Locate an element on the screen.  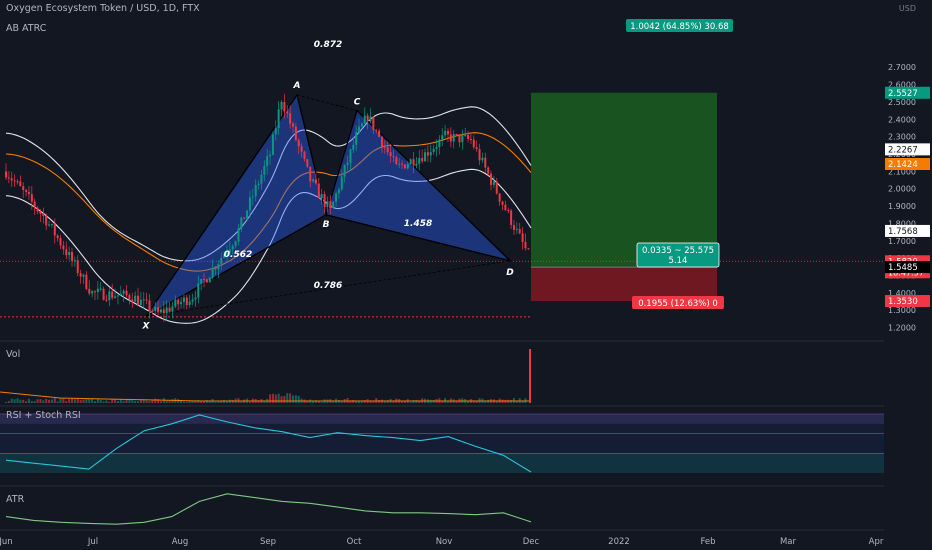
pattern-point-C: C is located at coordinates (357, 103).